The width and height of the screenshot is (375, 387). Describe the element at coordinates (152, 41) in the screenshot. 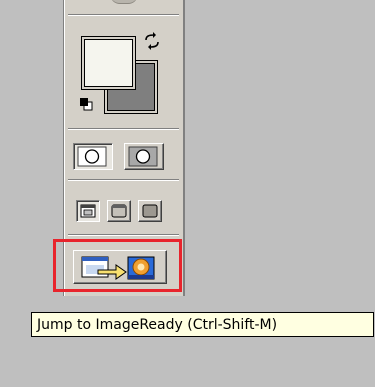

I see `swap-colors-icon` at that location.